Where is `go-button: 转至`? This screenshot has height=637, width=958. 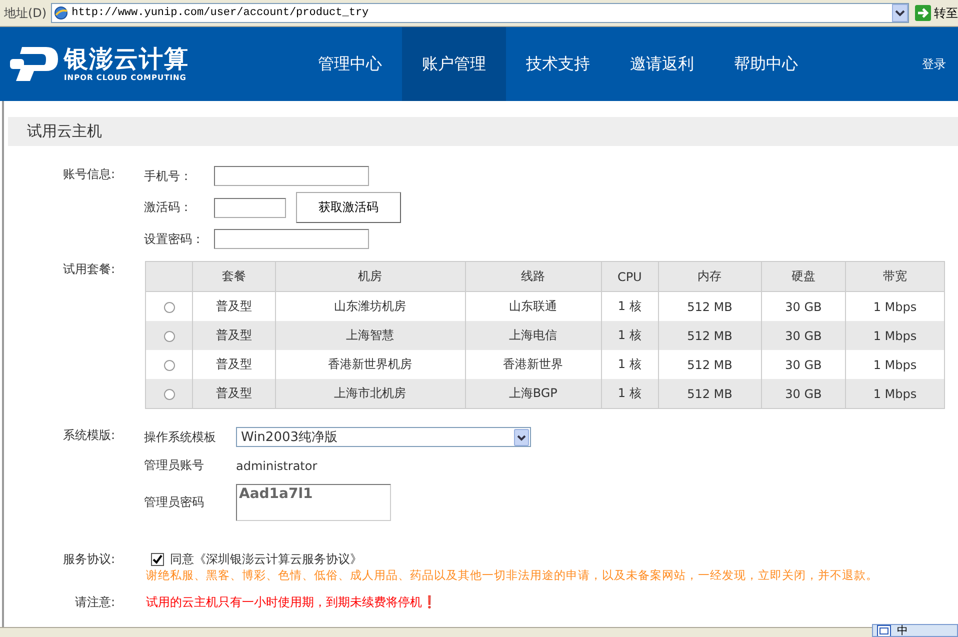 go-button: 转至 is located at coordinates (935, 13).